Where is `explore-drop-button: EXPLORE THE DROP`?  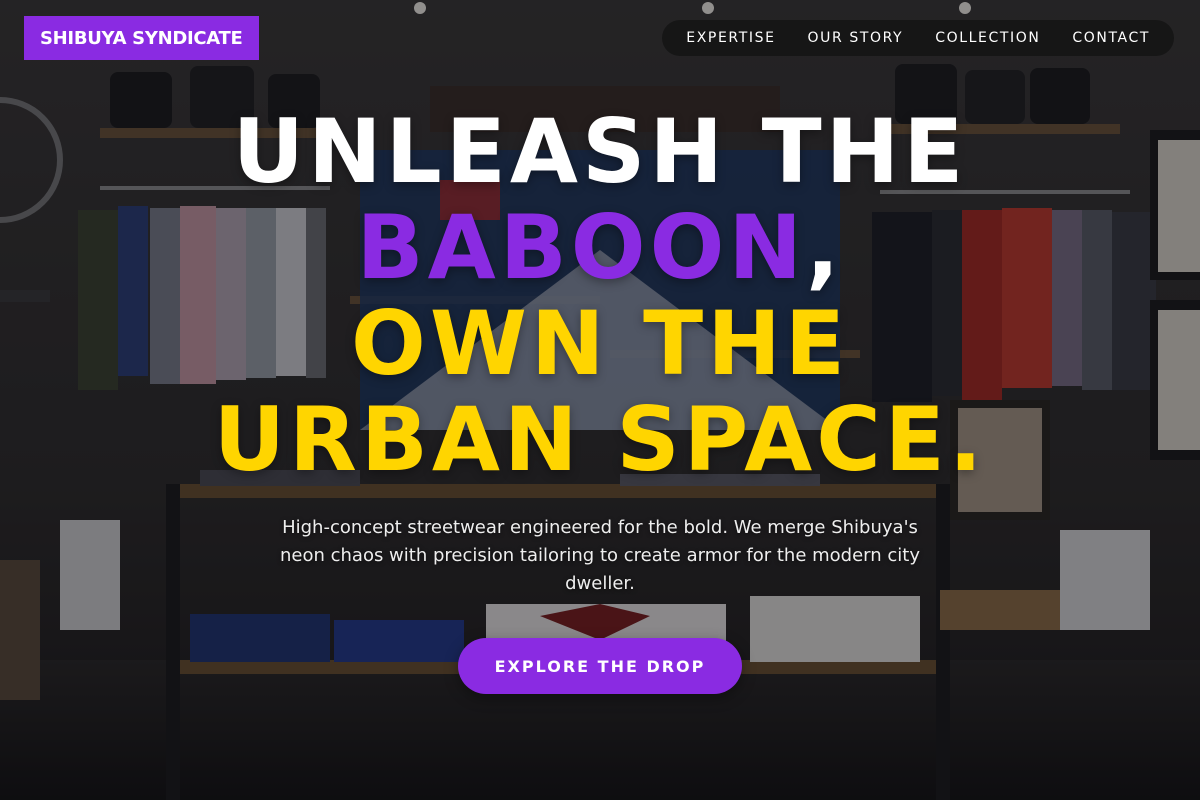
explore-drop-button: EXPLORE THE DROP is located at coordinates (600, 666).